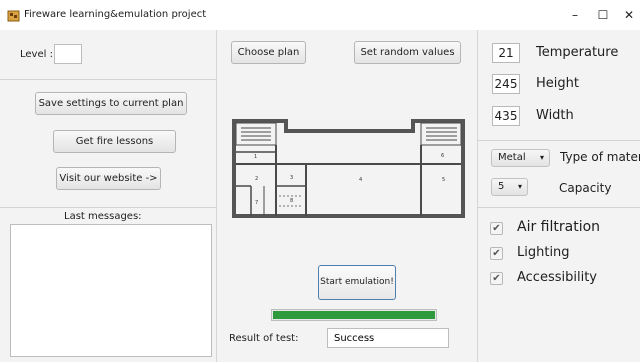  I want to click on save-settings-button: Save settings to current plan, so click(111, 103).